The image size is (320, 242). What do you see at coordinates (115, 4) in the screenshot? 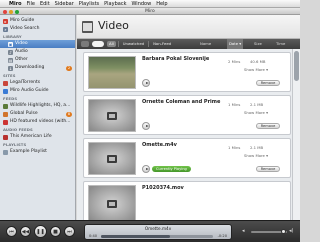
I see `menu-playback: Playback` at bounding box center [115, 4].